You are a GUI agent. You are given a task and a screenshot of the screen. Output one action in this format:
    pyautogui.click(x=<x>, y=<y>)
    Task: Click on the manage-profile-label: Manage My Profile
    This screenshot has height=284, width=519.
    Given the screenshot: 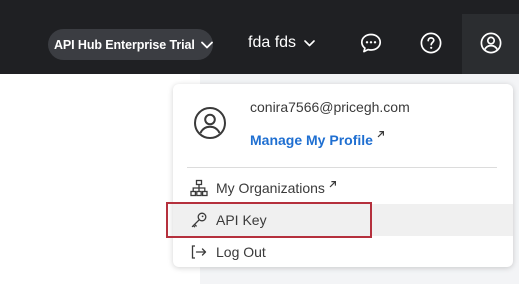 What is the action you would take?
    pyautogui.click(x=311, y=140)
    